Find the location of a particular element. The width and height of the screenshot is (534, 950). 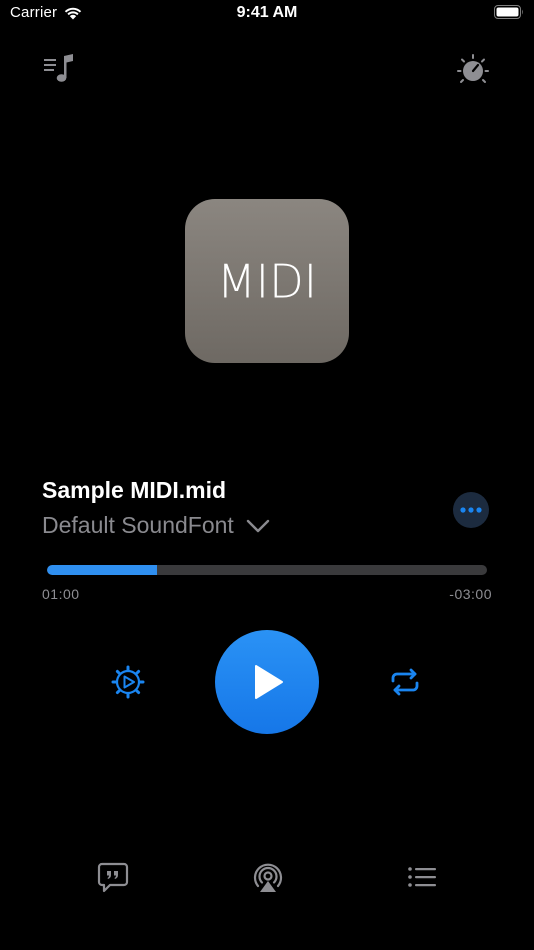

battery-icon is located at coordinates (508, 12).